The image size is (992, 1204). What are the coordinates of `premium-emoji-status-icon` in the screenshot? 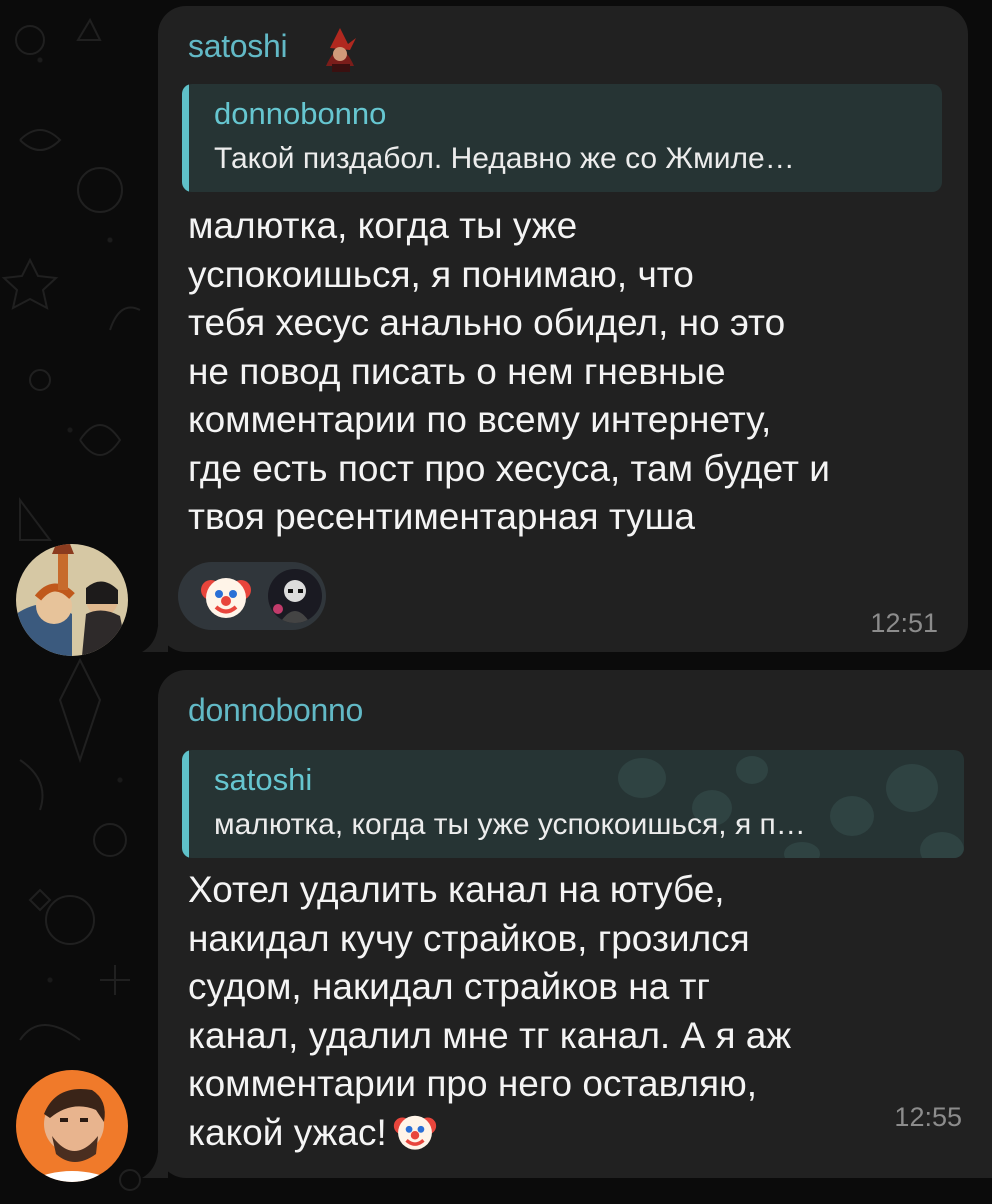 It's located at (340, 50).